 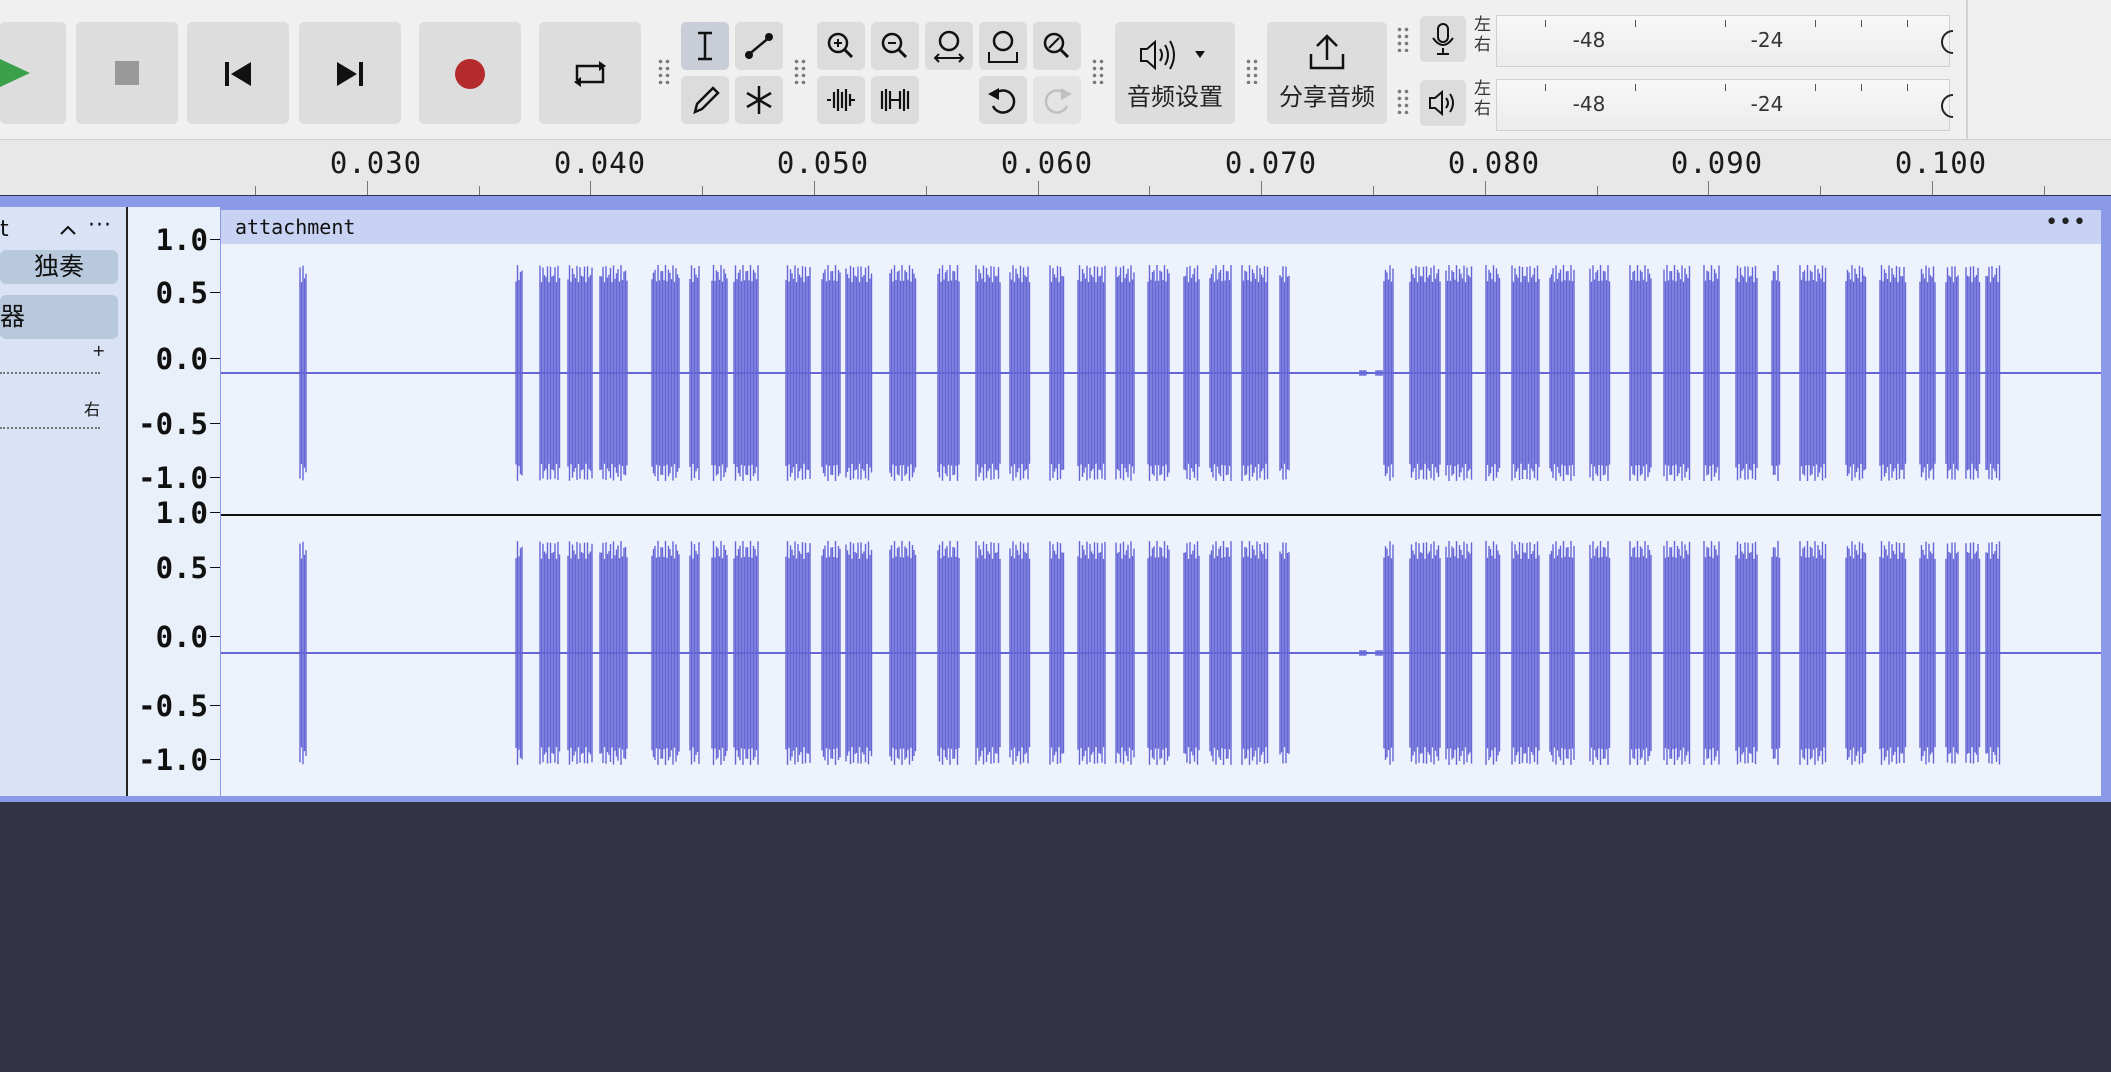 I want to click on solo-button: 独奏, so click(x=59, y=267).